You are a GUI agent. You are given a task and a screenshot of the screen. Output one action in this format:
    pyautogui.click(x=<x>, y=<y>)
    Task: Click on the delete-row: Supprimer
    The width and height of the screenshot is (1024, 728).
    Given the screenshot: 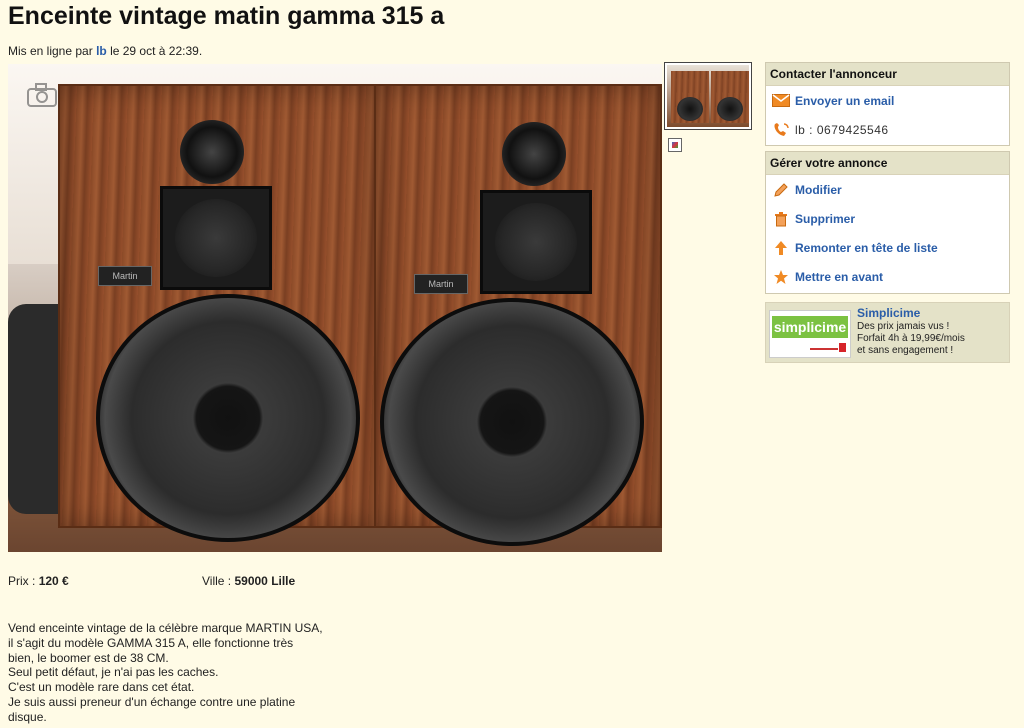 What is the action you would take?
    pyautogui.click(x=887, y=218)
    